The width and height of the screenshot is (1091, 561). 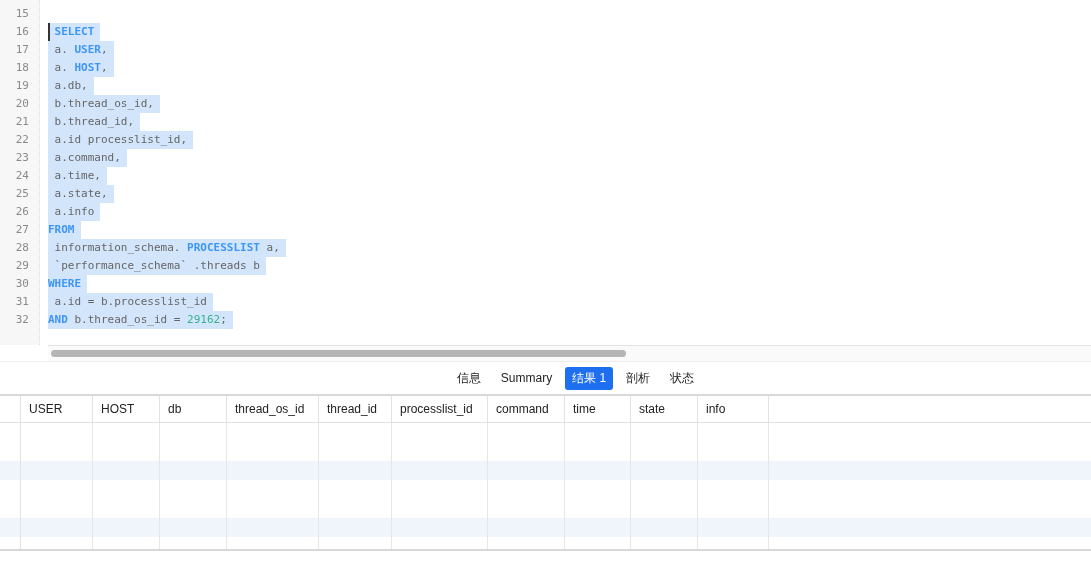 What do you see at coordinates (682, 378) in the screenshot?
I see `result-tab: 状态` at bounding box center [682, 378].